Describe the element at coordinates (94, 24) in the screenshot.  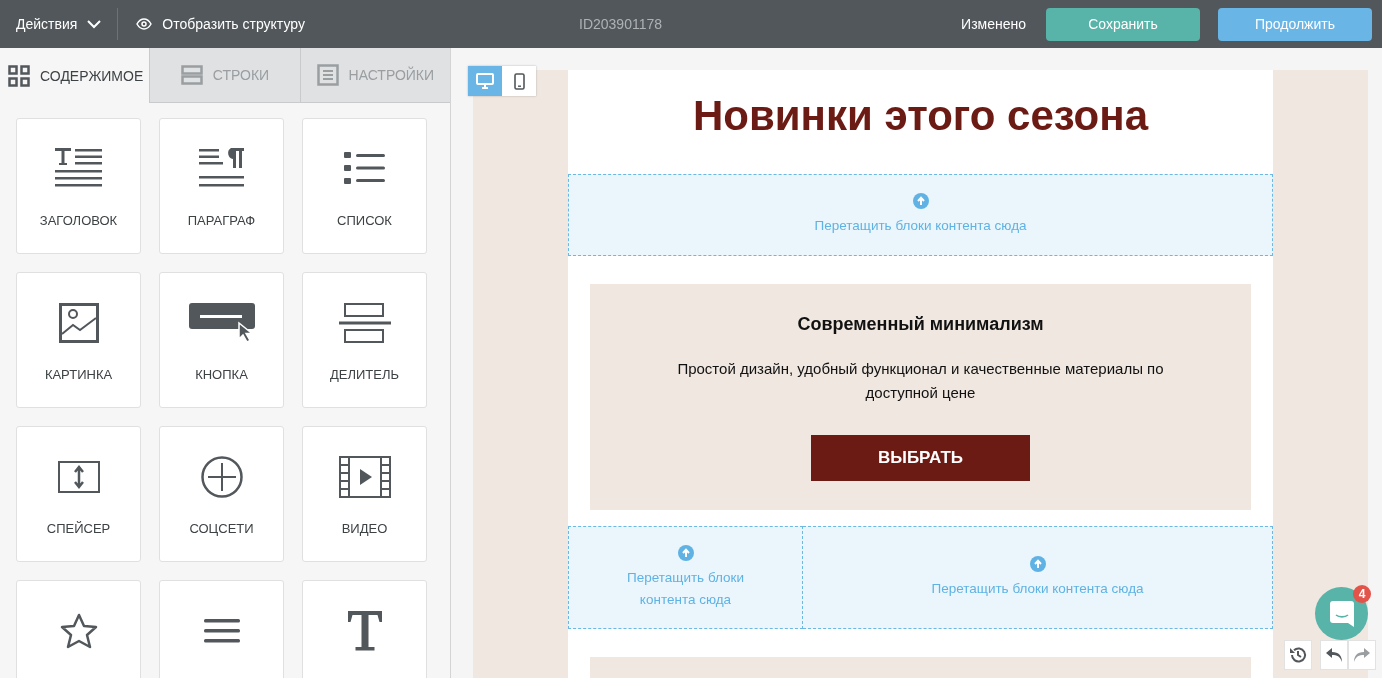
I see `chevron-down-icon` at that location.